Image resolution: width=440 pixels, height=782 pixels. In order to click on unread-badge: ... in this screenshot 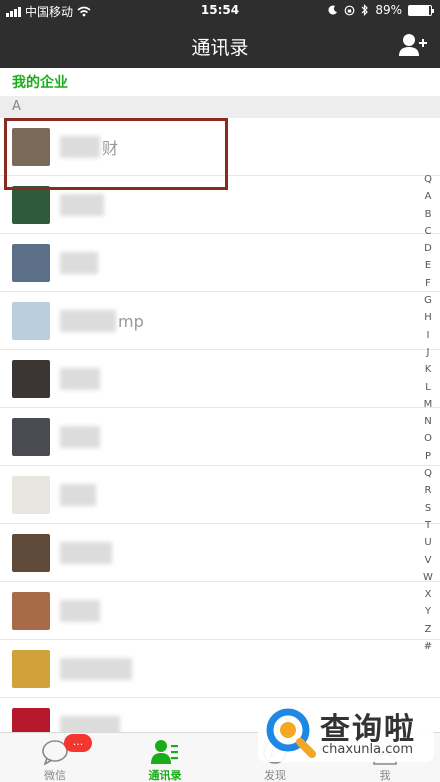, I will do `click(78, 743)`.